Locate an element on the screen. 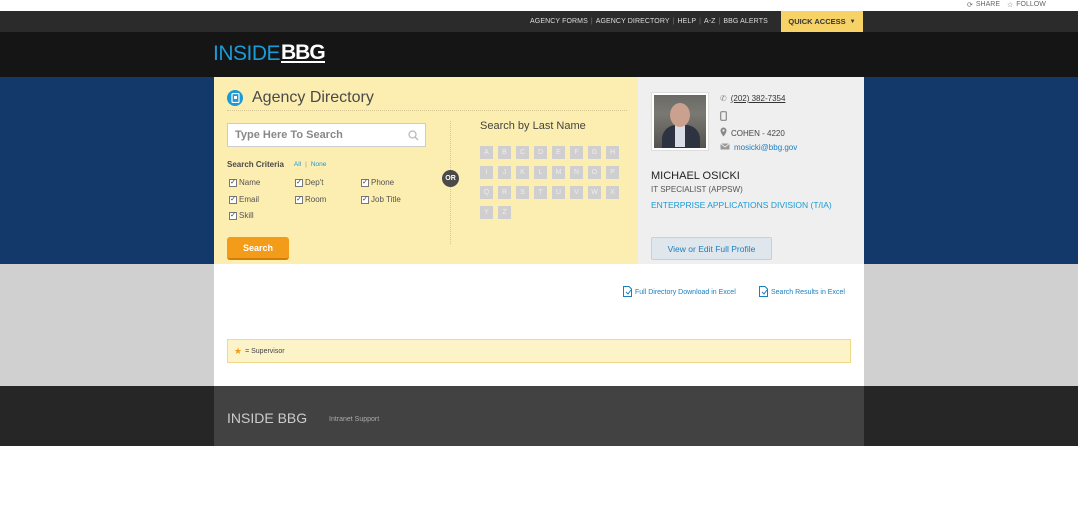 The image size is (1078, 516). legend-text: = Supervisor is located at coordinates (265, 351).